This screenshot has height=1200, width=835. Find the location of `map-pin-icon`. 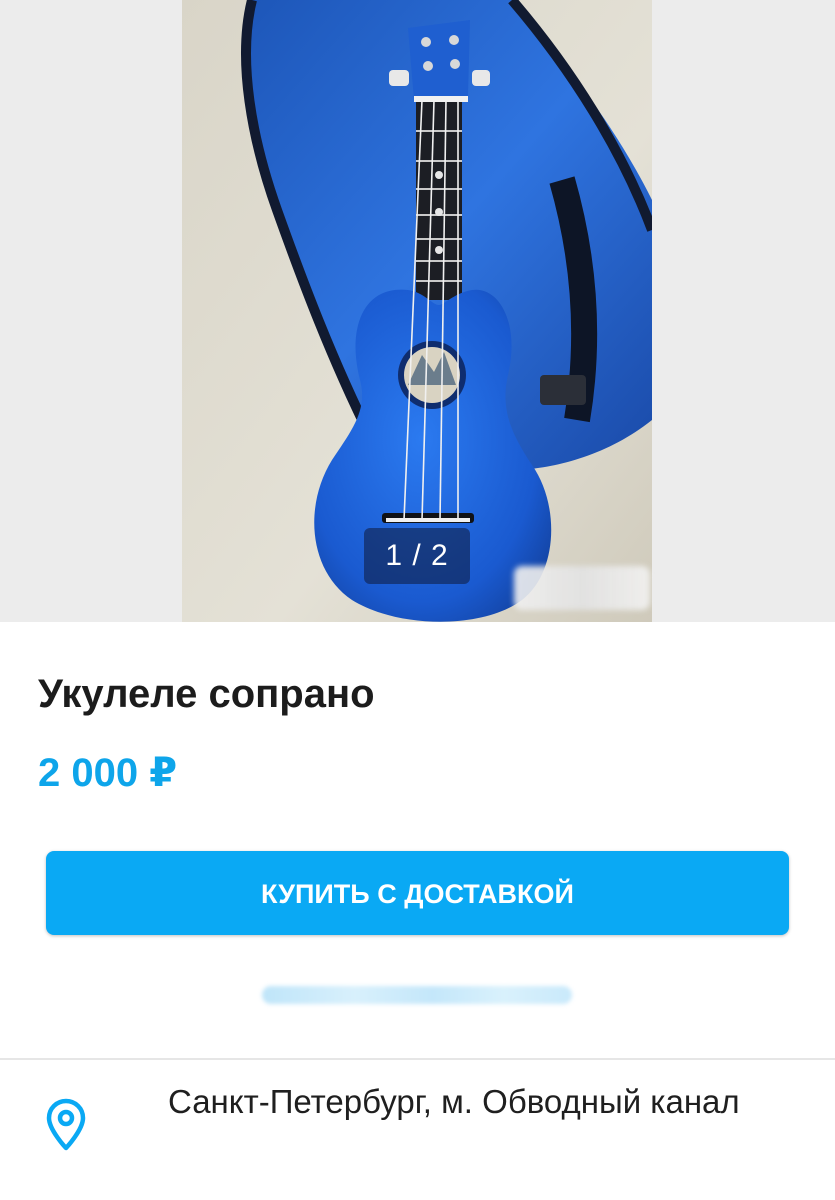

map-pin-icon is located at coordinates (66, 1124).